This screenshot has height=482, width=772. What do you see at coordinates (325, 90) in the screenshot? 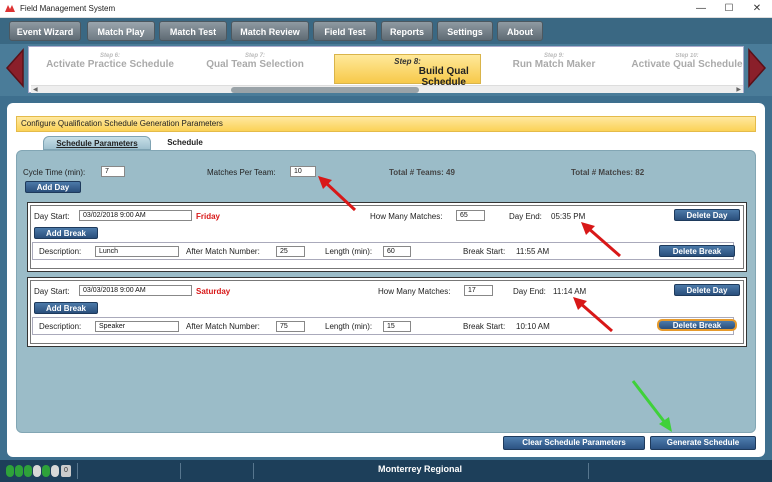
I see `scroll-thumb` at bounding box center [325, 90].